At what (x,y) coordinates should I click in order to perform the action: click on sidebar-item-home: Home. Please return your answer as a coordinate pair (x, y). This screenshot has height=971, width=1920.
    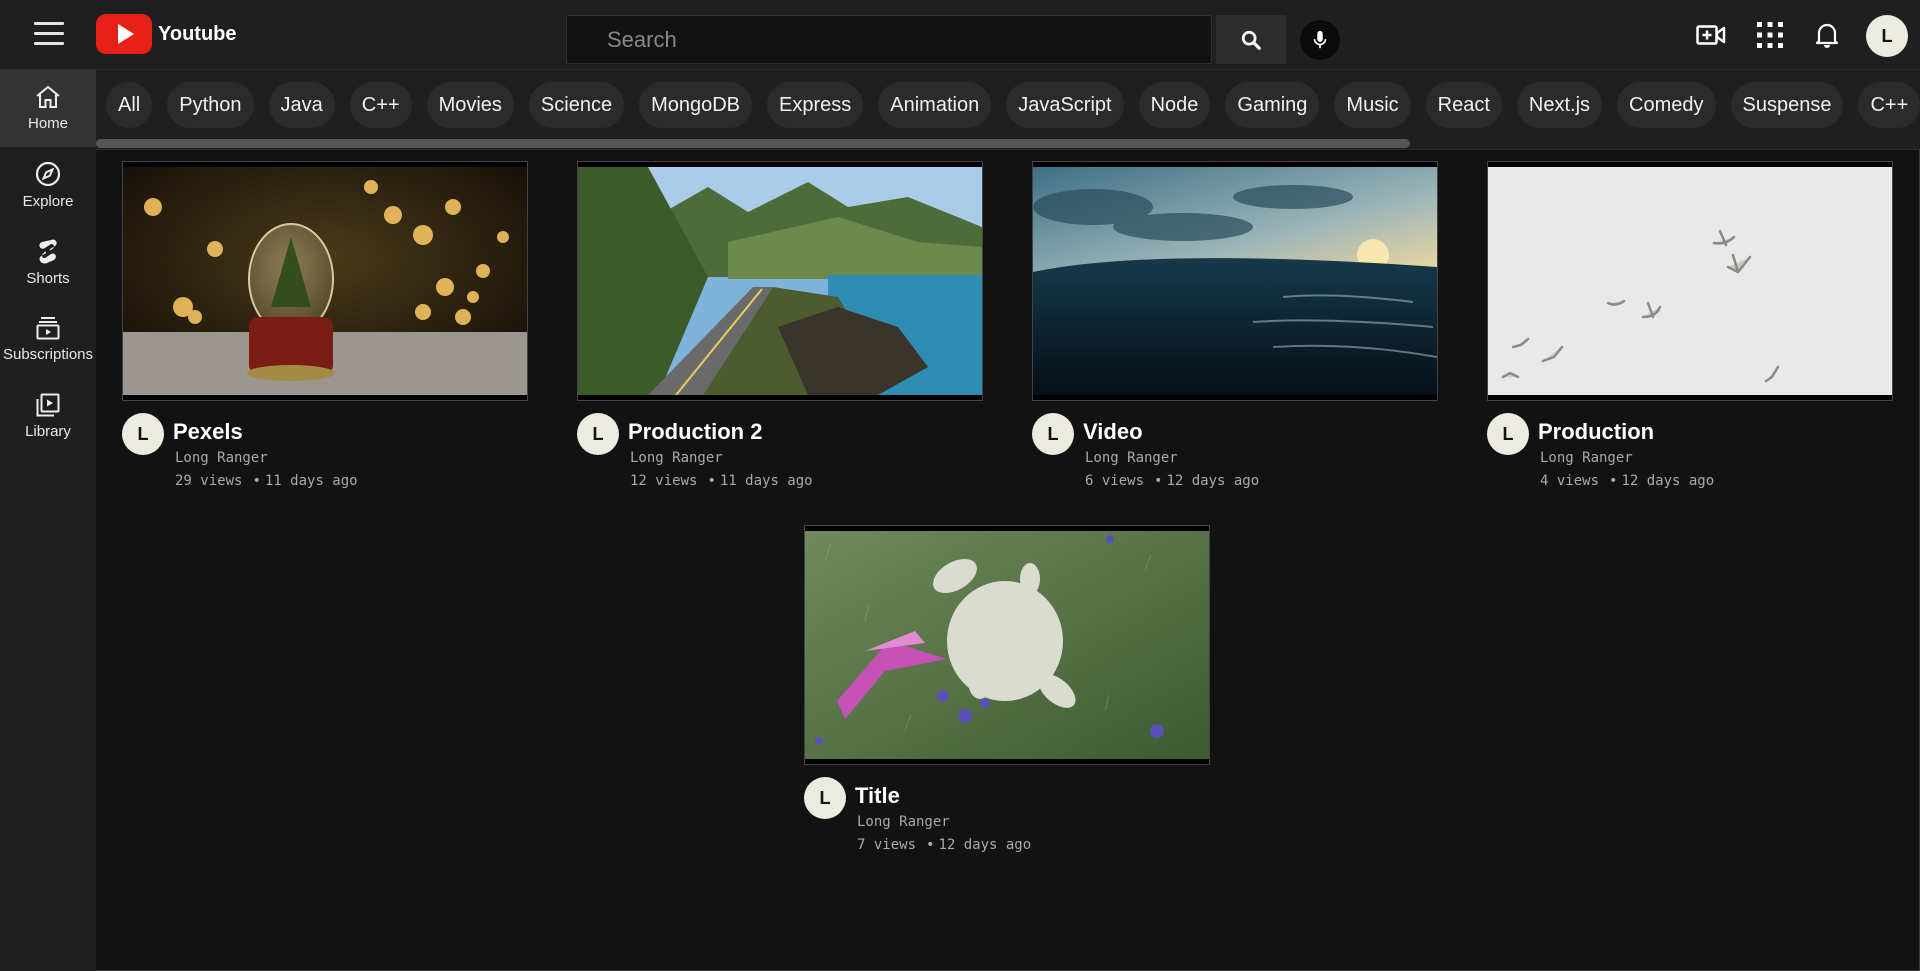
    Looking at the image, I should click on (48, 108).